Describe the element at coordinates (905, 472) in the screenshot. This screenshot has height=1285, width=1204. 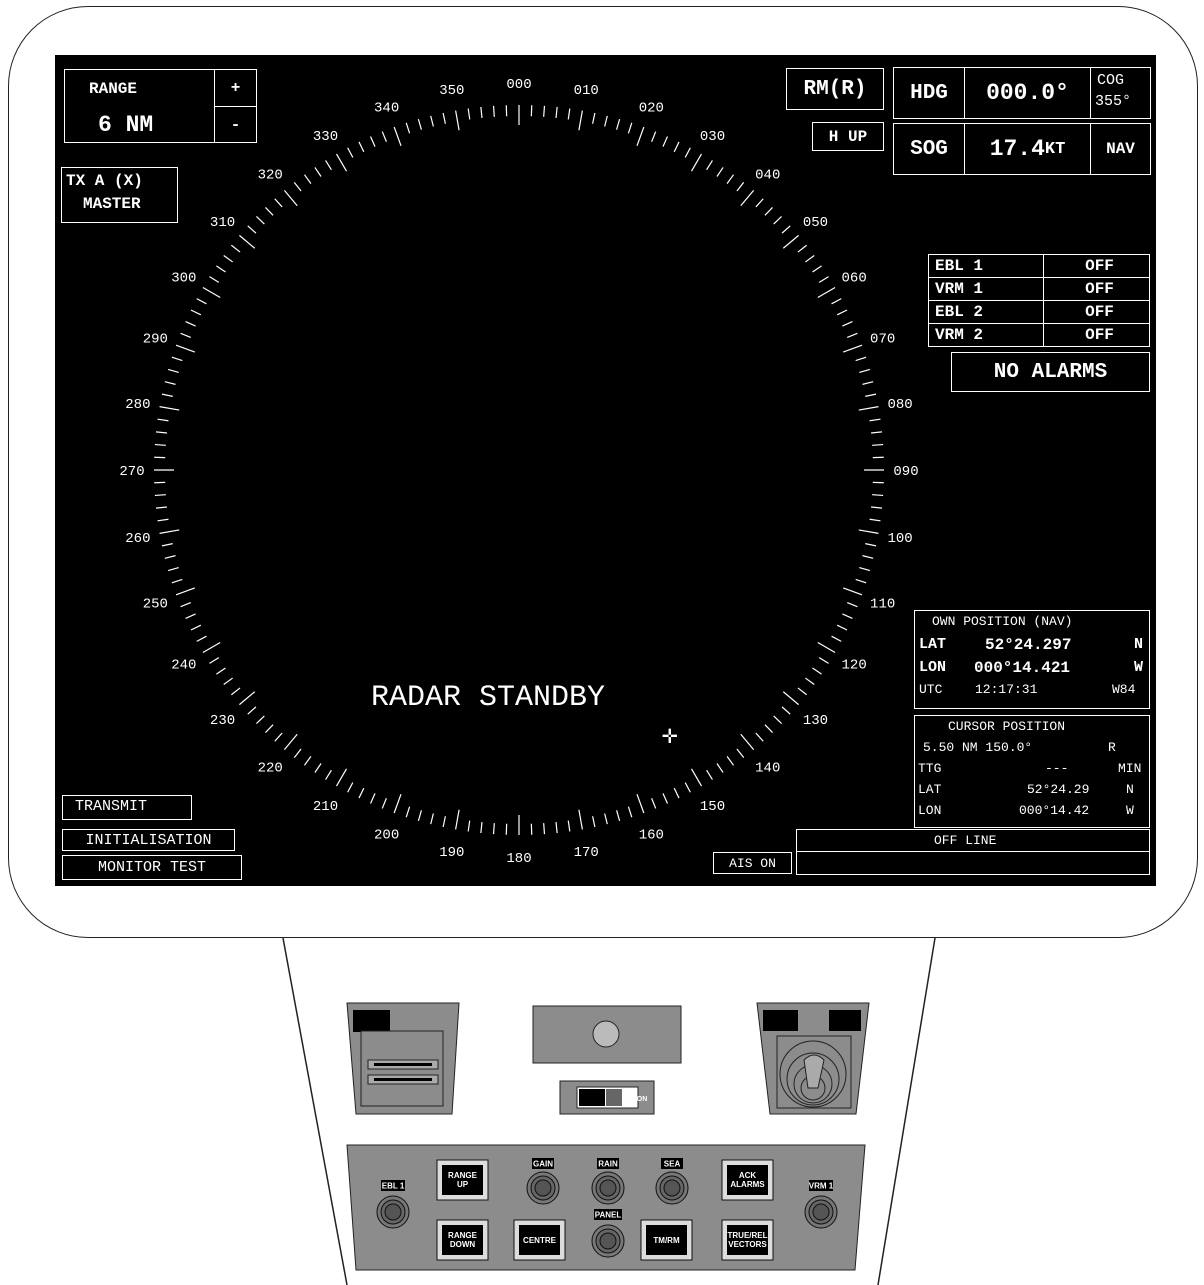
I see `bearing-label: 090` at that location.